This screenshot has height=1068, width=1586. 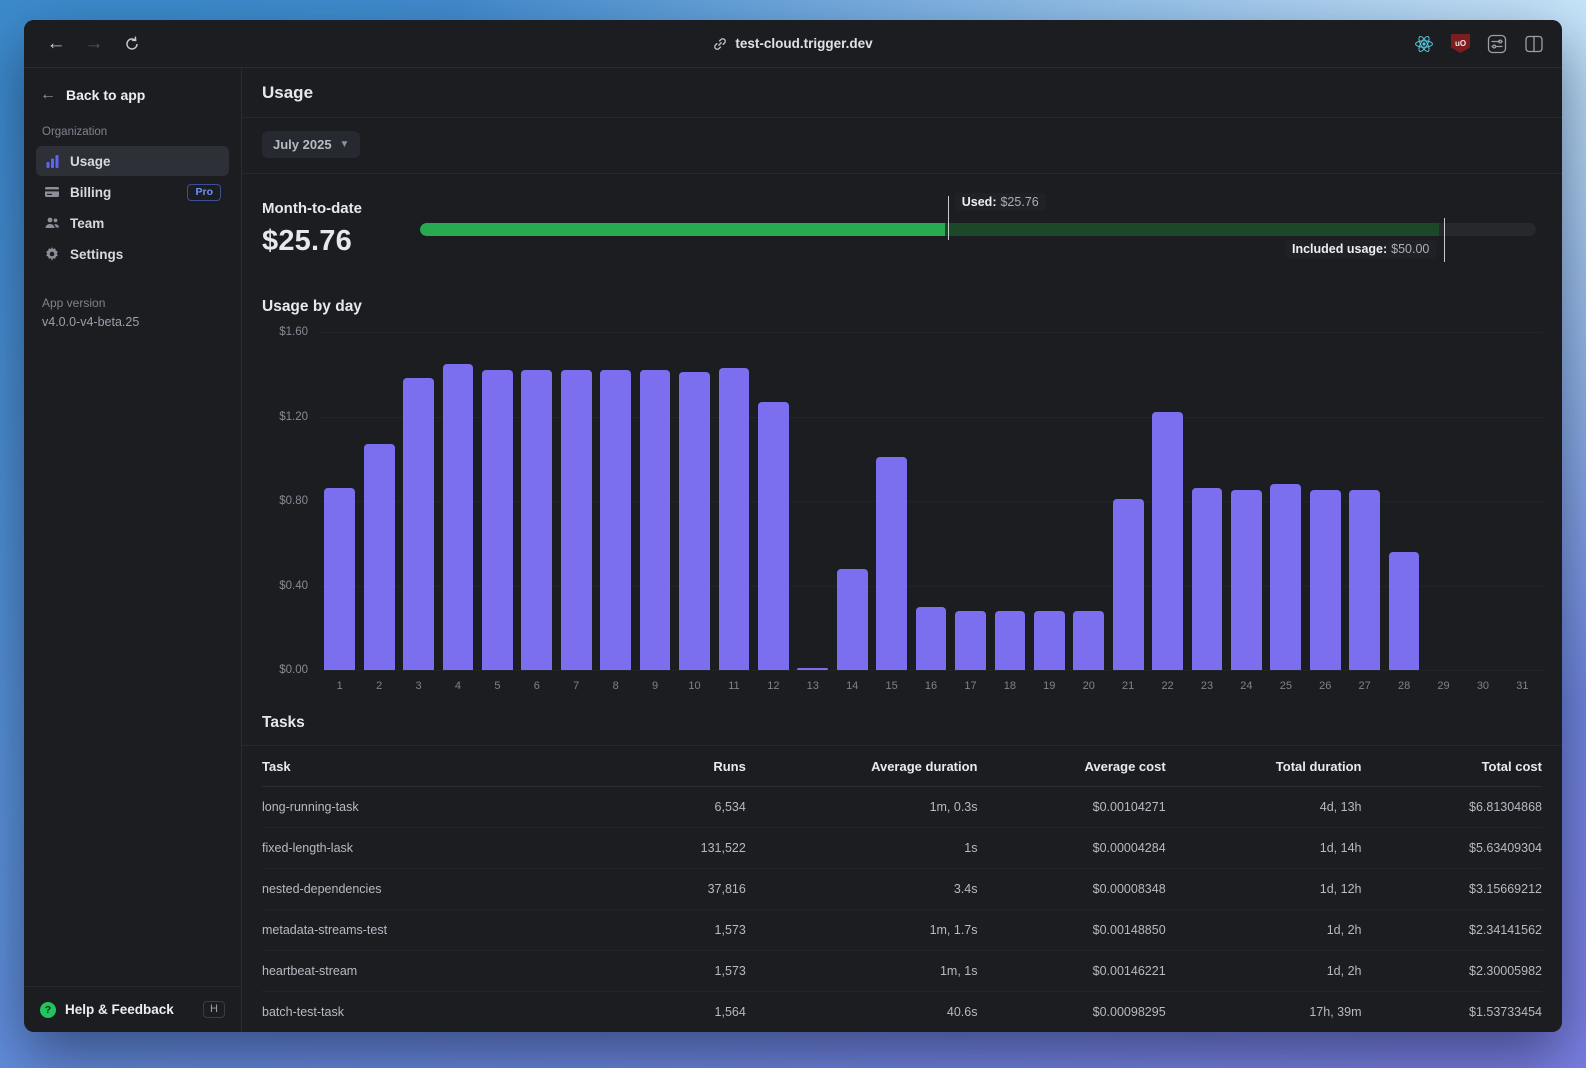 What do you see at coordinates (56, 44) in the screenshot?
I see `back-icon: ←` at bounding box center [56, 44].